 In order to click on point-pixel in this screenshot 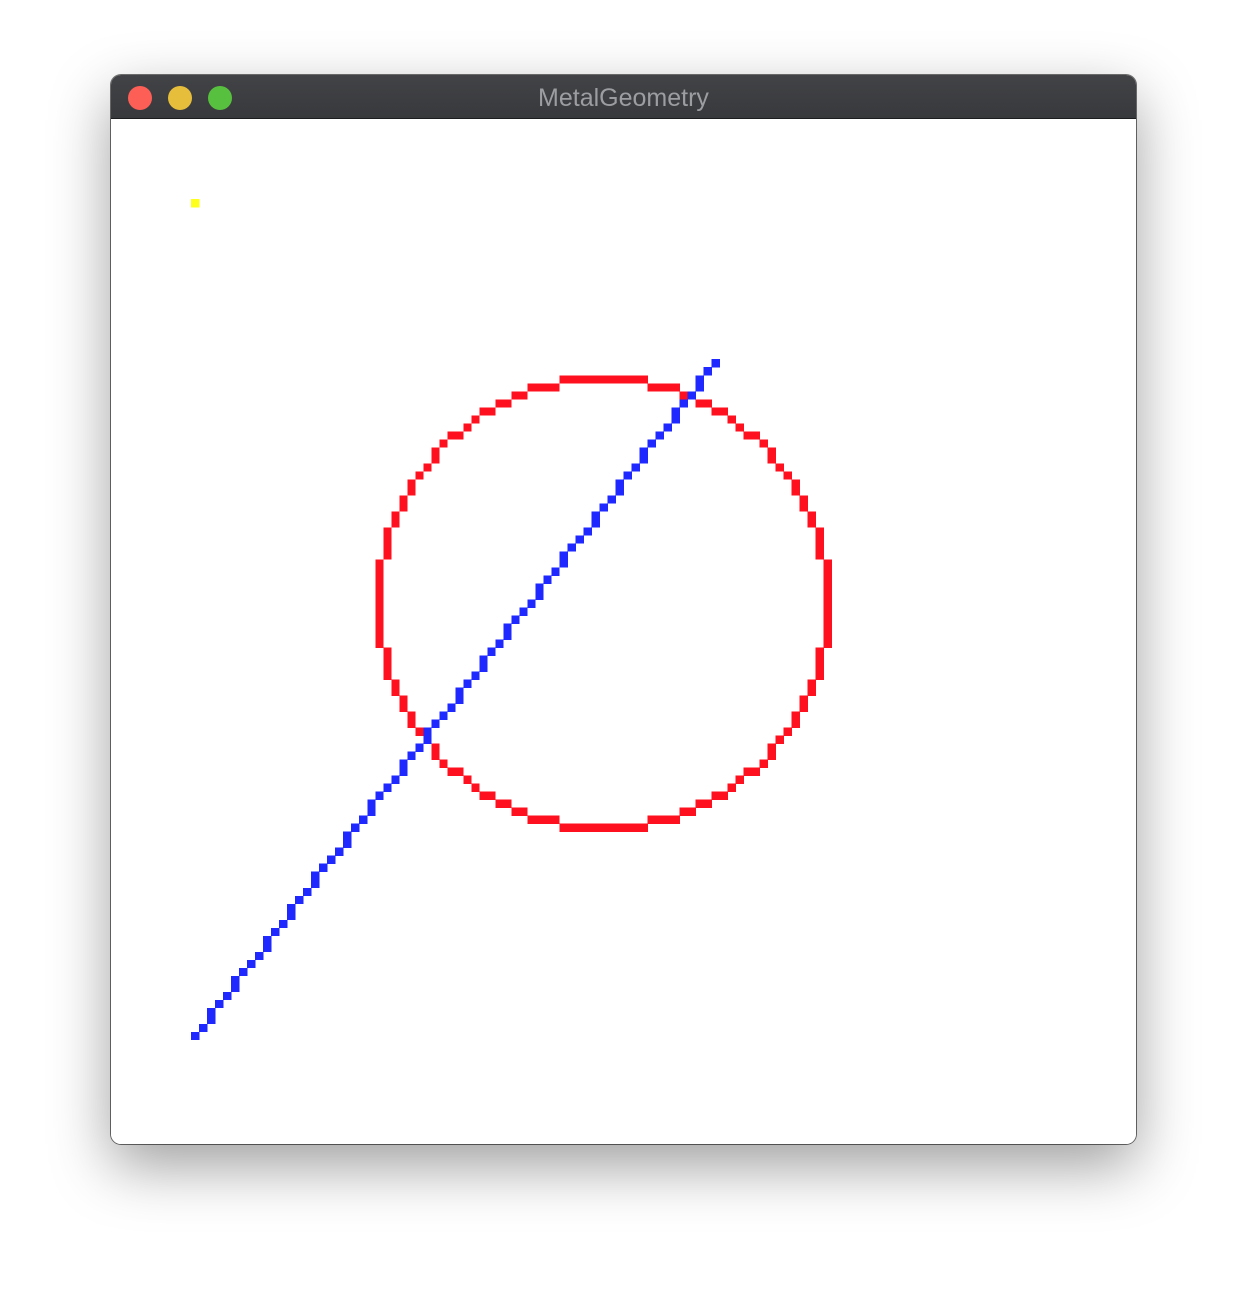, I will do `click(195, 203)`.